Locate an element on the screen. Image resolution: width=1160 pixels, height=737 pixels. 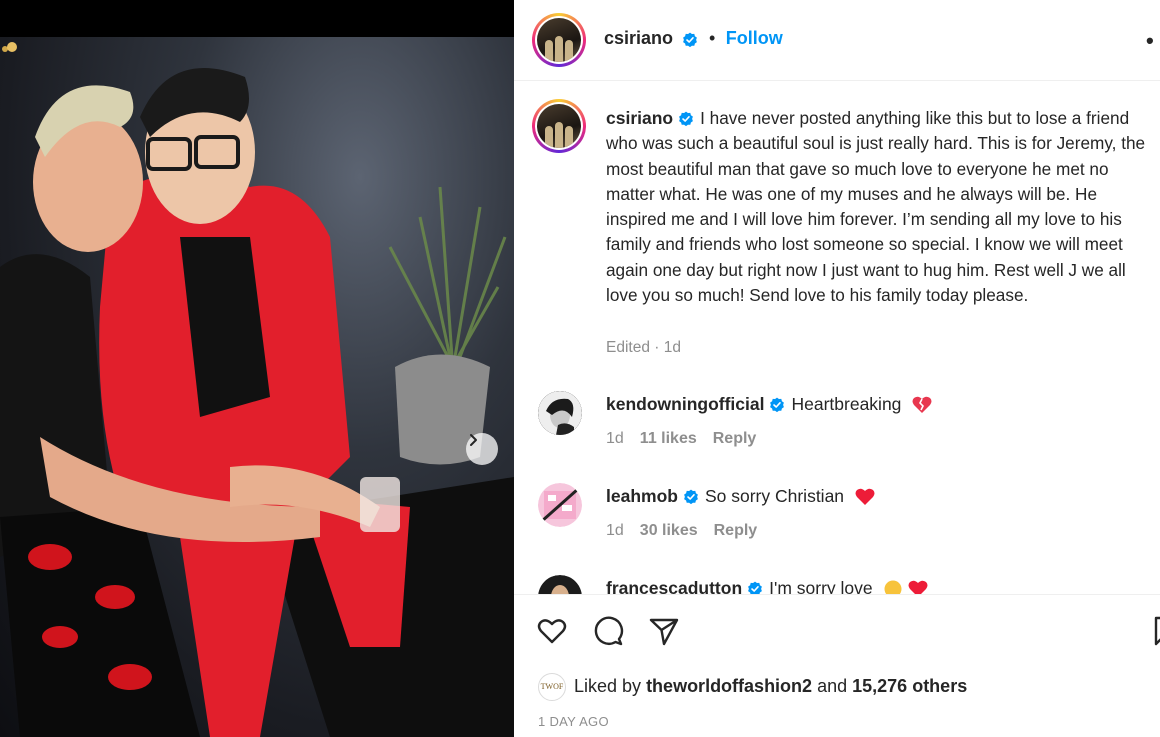
comment-text: Heartbreaking is located at coordinates (846, 404).